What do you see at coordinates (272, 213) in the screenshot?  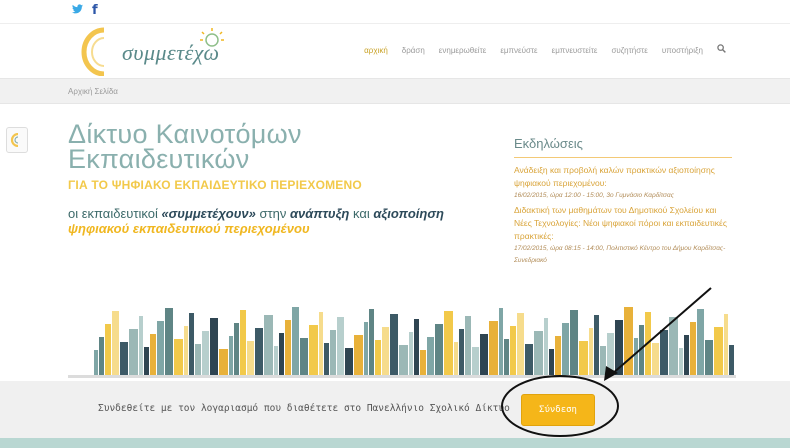 I see `tagline-part-2: στην` at bounding box center [272, 213].